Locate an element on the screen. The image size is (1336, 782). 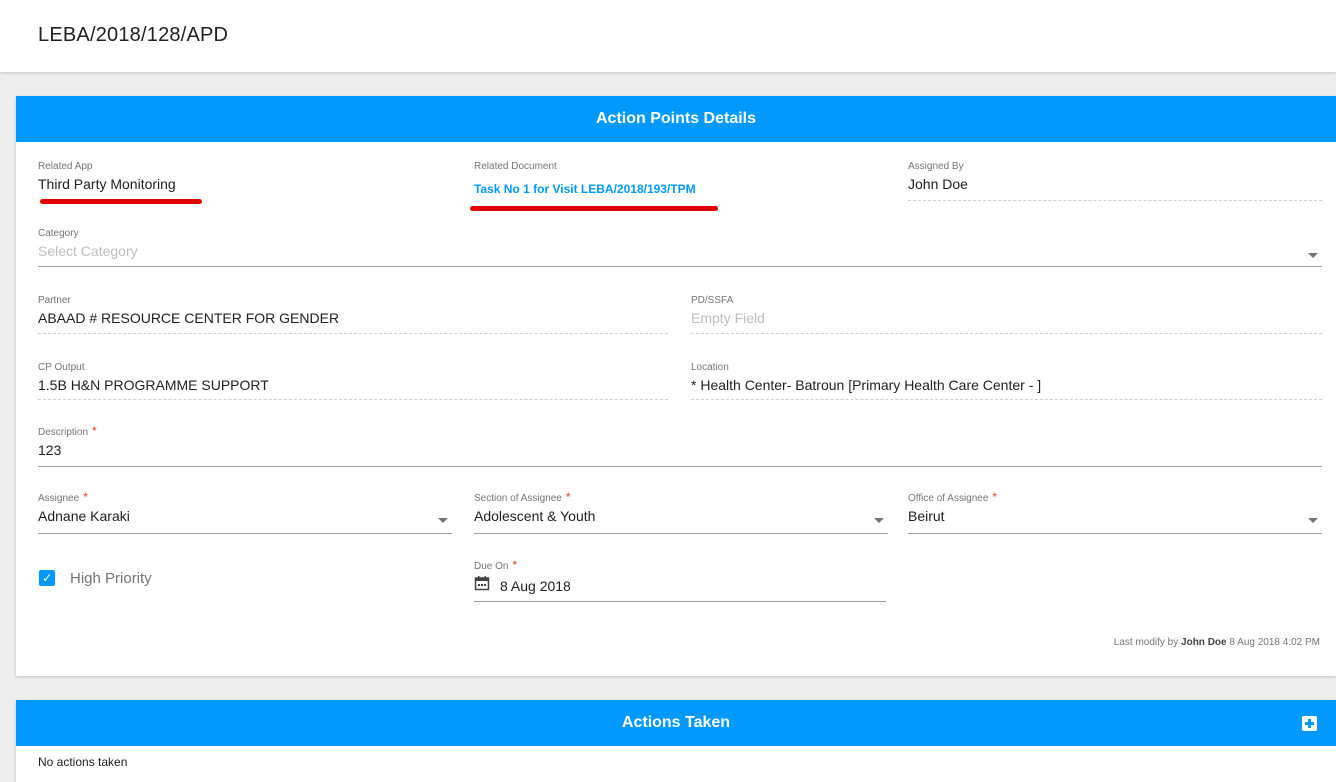
category-placeholder: Select Category is located at coordinates (88, 251).